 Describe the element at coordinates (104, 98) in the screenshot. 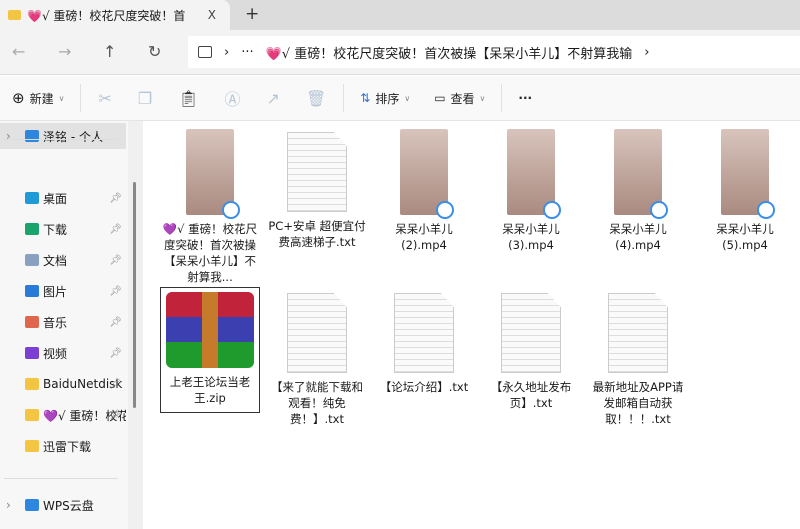

I see `cut-icon: ✂` at that location.